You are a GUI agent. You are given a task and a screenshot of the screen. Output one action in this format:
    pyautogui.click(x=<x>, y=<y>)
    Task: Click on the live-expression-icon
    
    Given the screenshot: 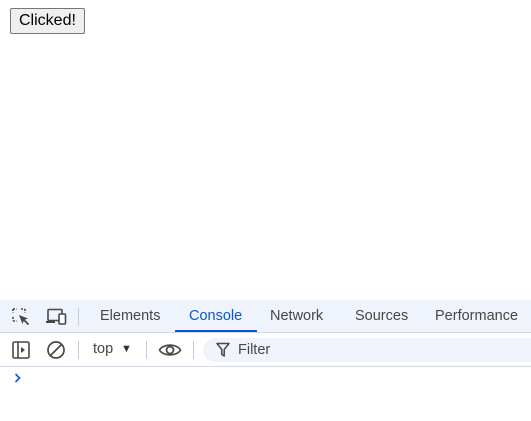 What is the action you would take?
    pyautogui.click(x=170, y=350)
    